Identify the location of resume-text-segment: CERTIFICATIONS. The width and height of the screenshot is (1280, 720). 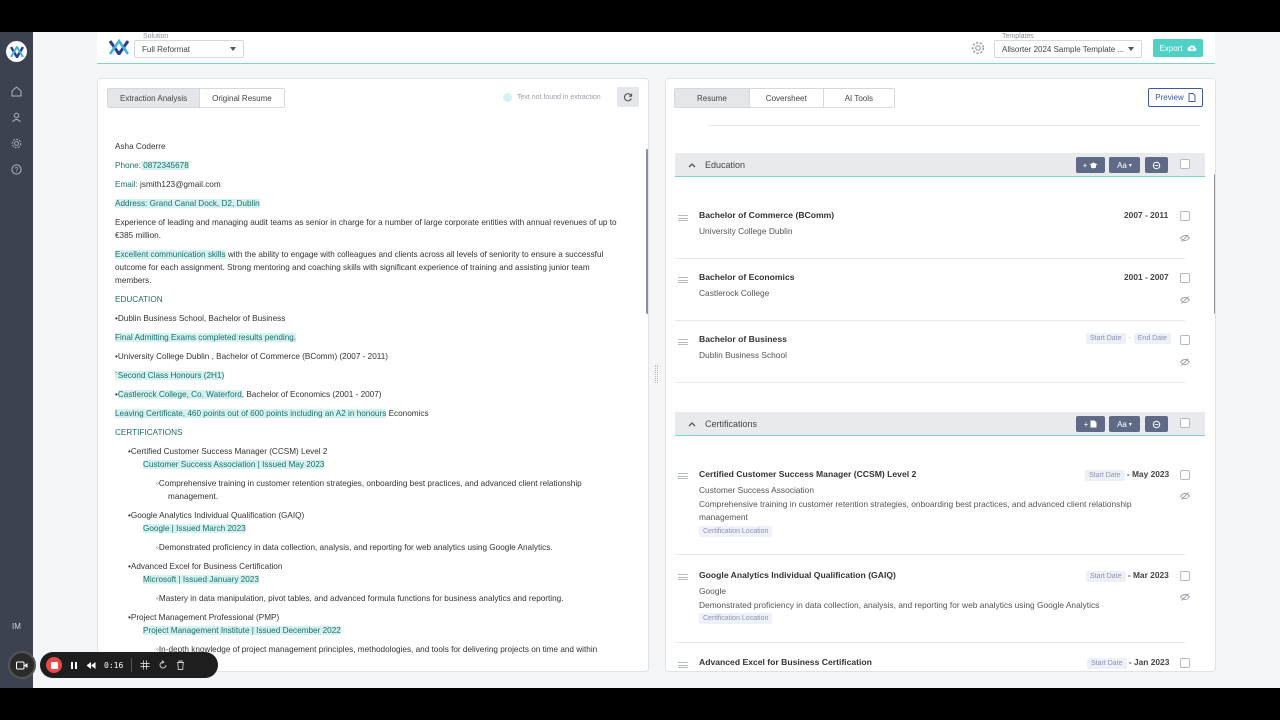
(149, 432).